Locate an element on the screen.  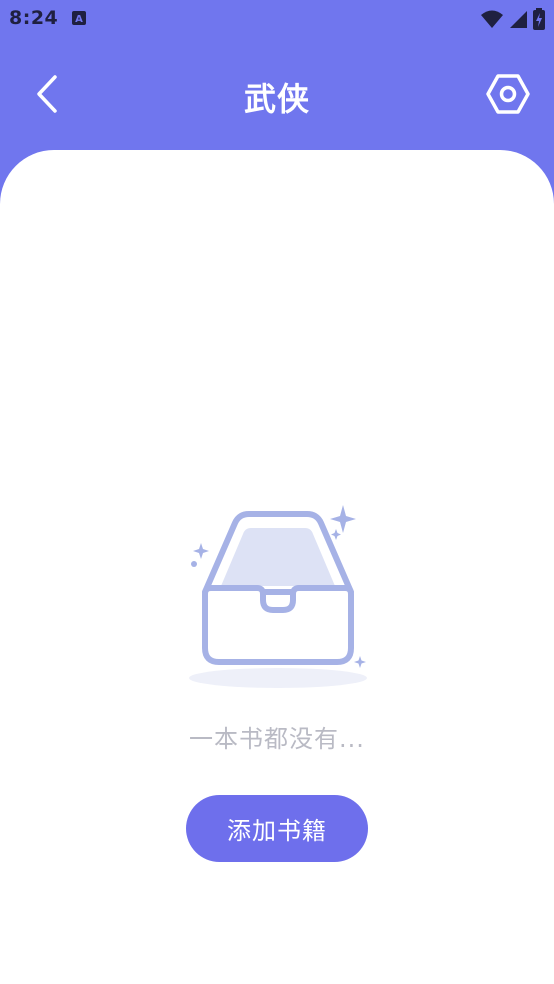
app-notification-icon: A is located at coordinates (79, 20).